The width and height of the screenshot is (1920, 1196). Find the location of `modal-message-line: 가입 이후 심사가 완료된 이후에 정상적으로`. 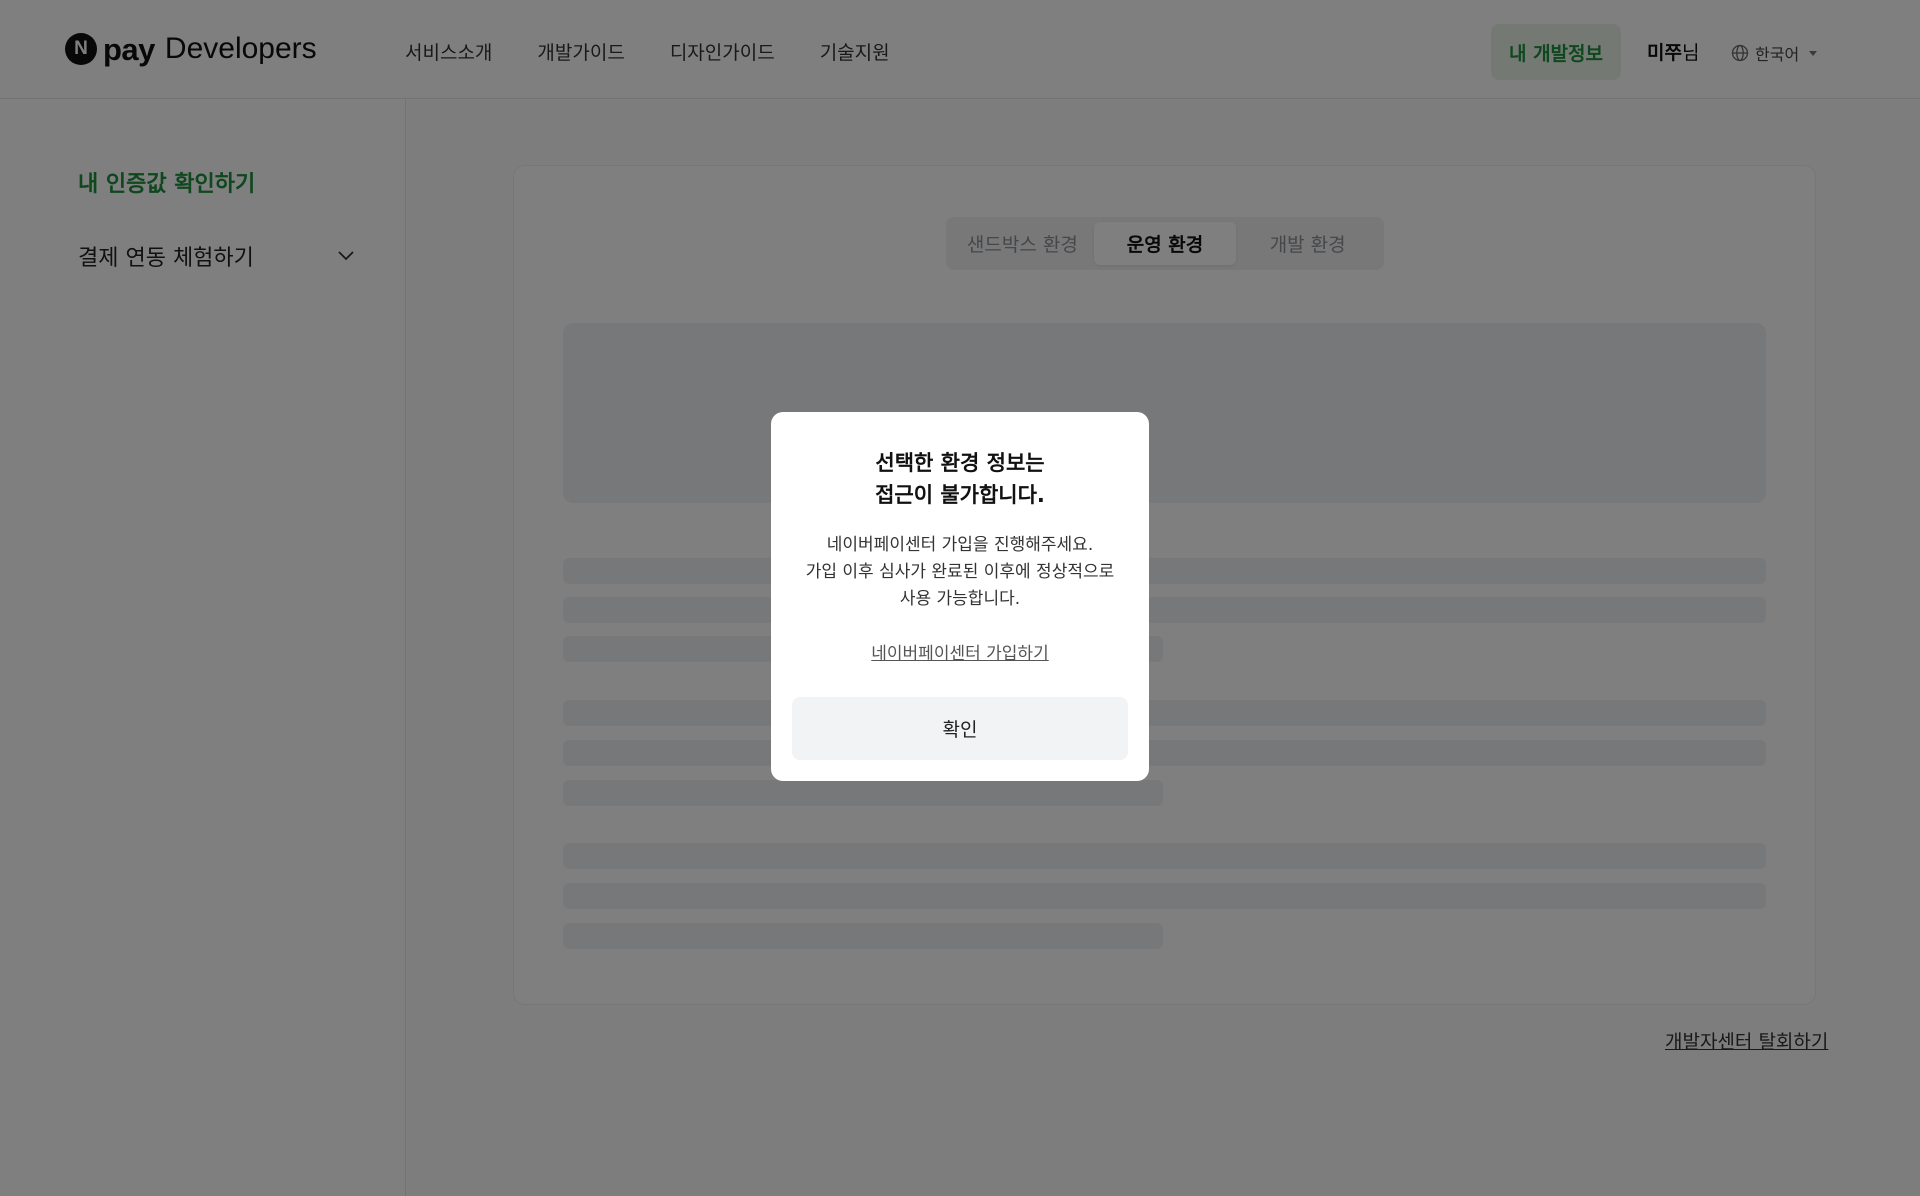

modal-message-line: 가입 이후 심사가 완료된 이후에 정상적으로 is located at coordinates (960, 572).